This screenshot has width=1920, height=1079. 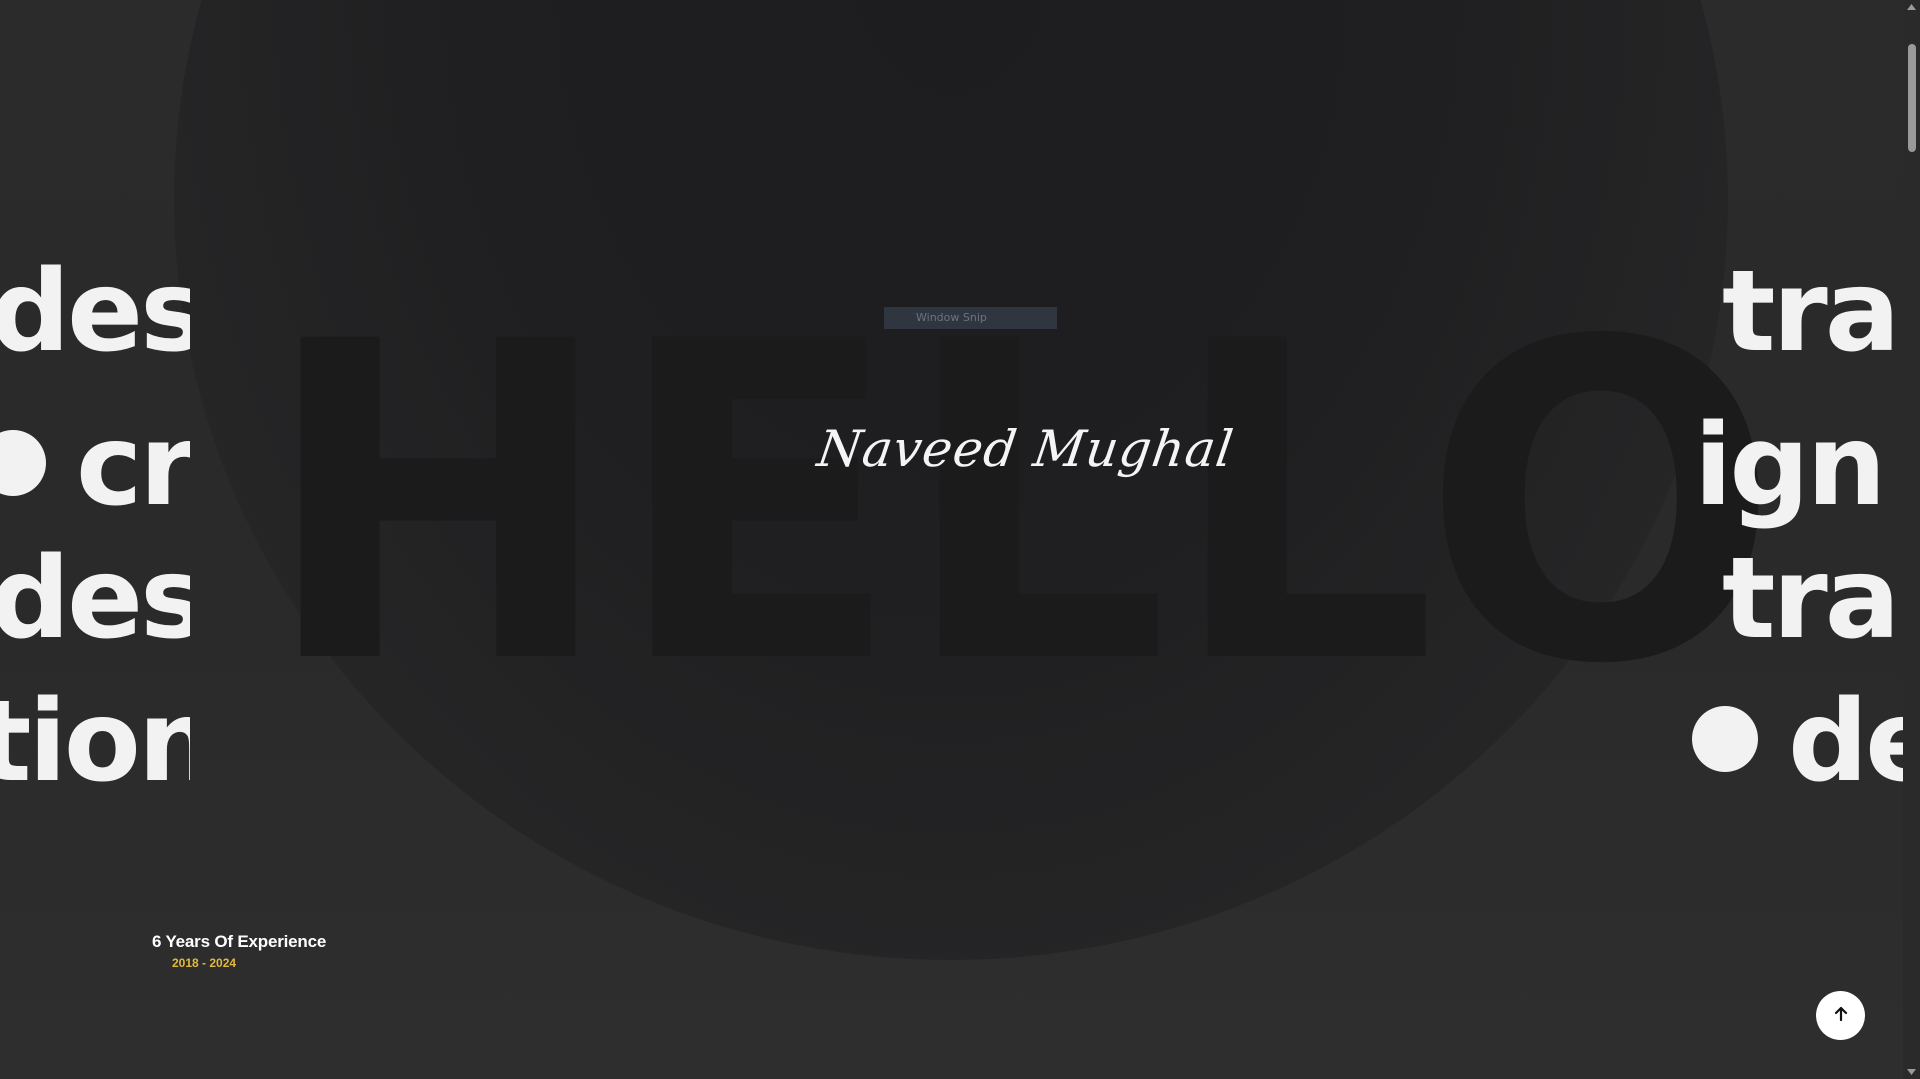 I want to click on marquee-right-row-3: tra, so click(x=1811, y=599).